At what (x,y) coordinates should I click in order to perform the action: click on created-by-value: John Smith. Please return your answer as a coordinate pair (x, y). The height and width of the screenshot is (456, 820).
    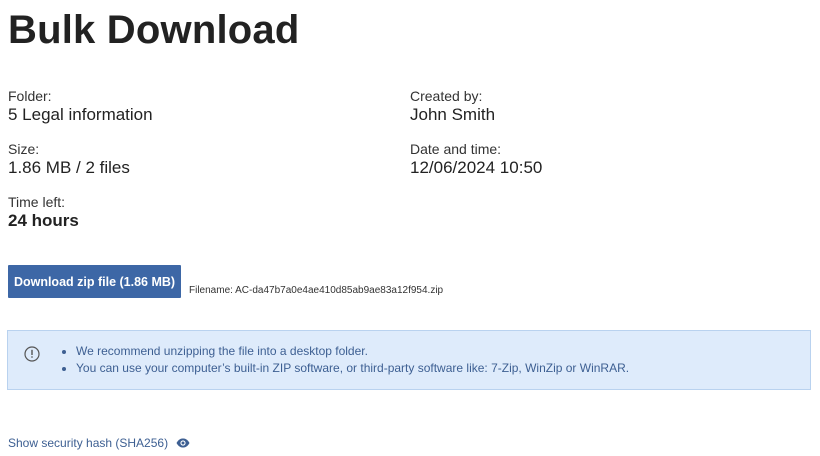
    Looking at the image, I should click on (453, 114).